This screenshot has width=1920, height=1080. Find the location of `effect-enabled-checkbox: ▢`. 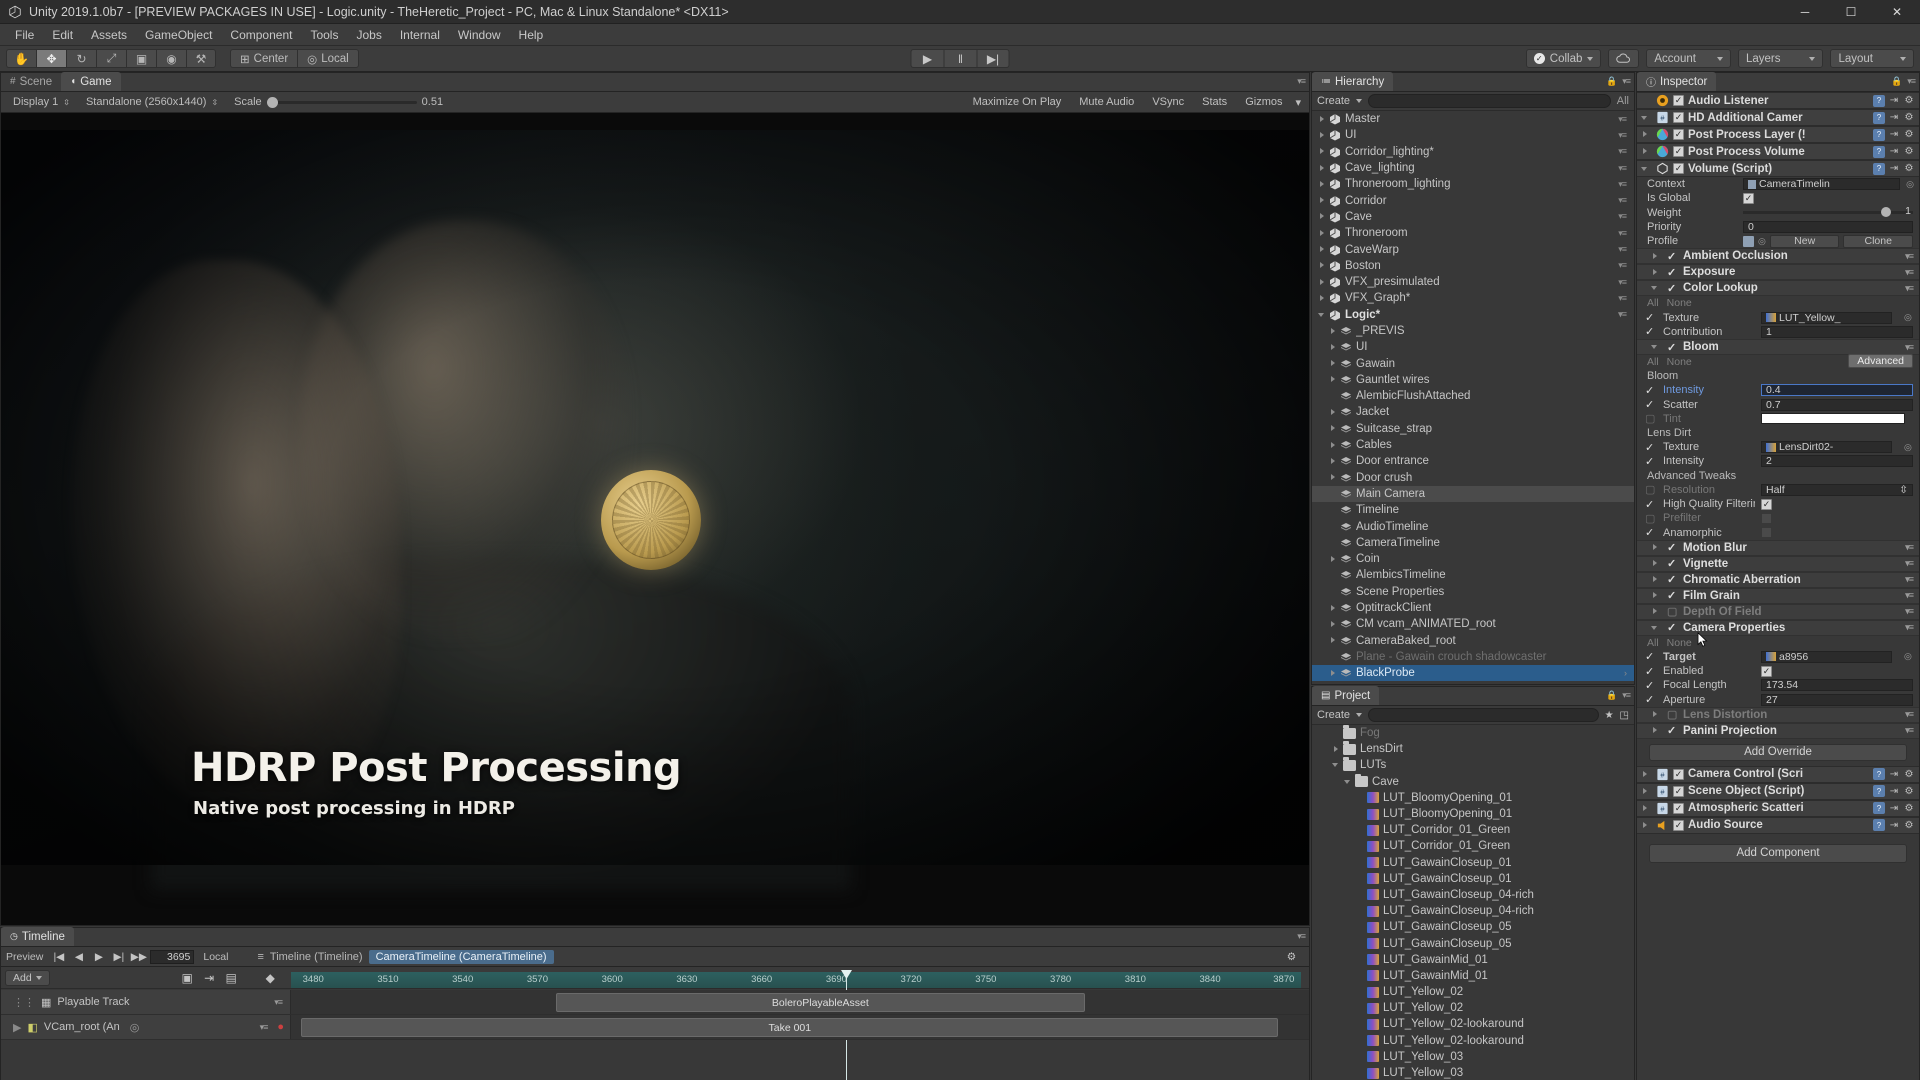

effect-enabled-checkbox: ▢ is located at coordinates (1672, 611).